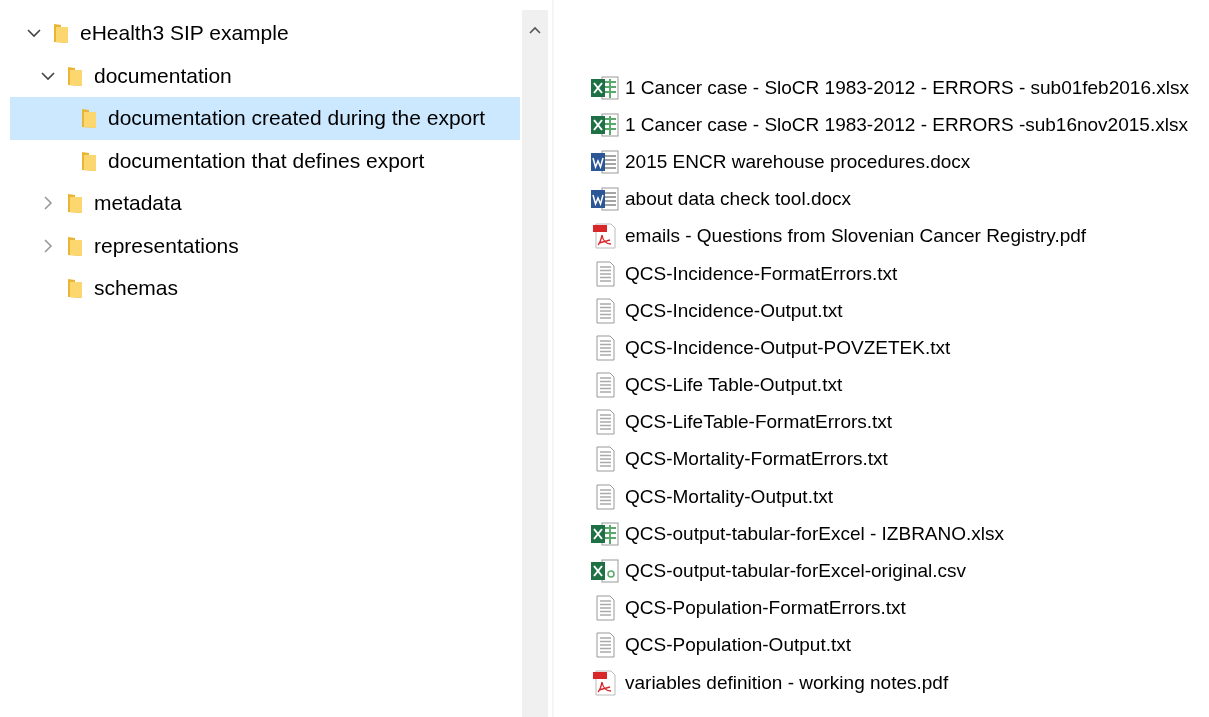  I want to click on file-item: QCS-Mortality-FormatErrors.txt, so click(899, 459).